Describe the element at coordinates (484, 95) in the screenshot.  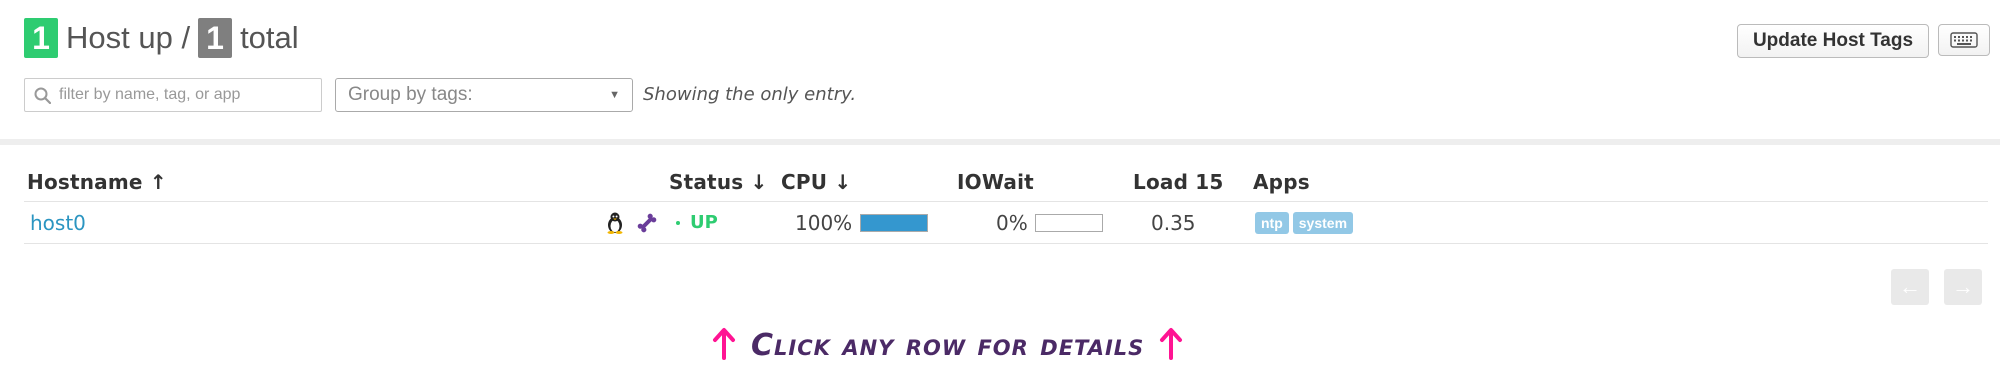
I see `group-by-tags-select: Group by tags: ▼` at that location.